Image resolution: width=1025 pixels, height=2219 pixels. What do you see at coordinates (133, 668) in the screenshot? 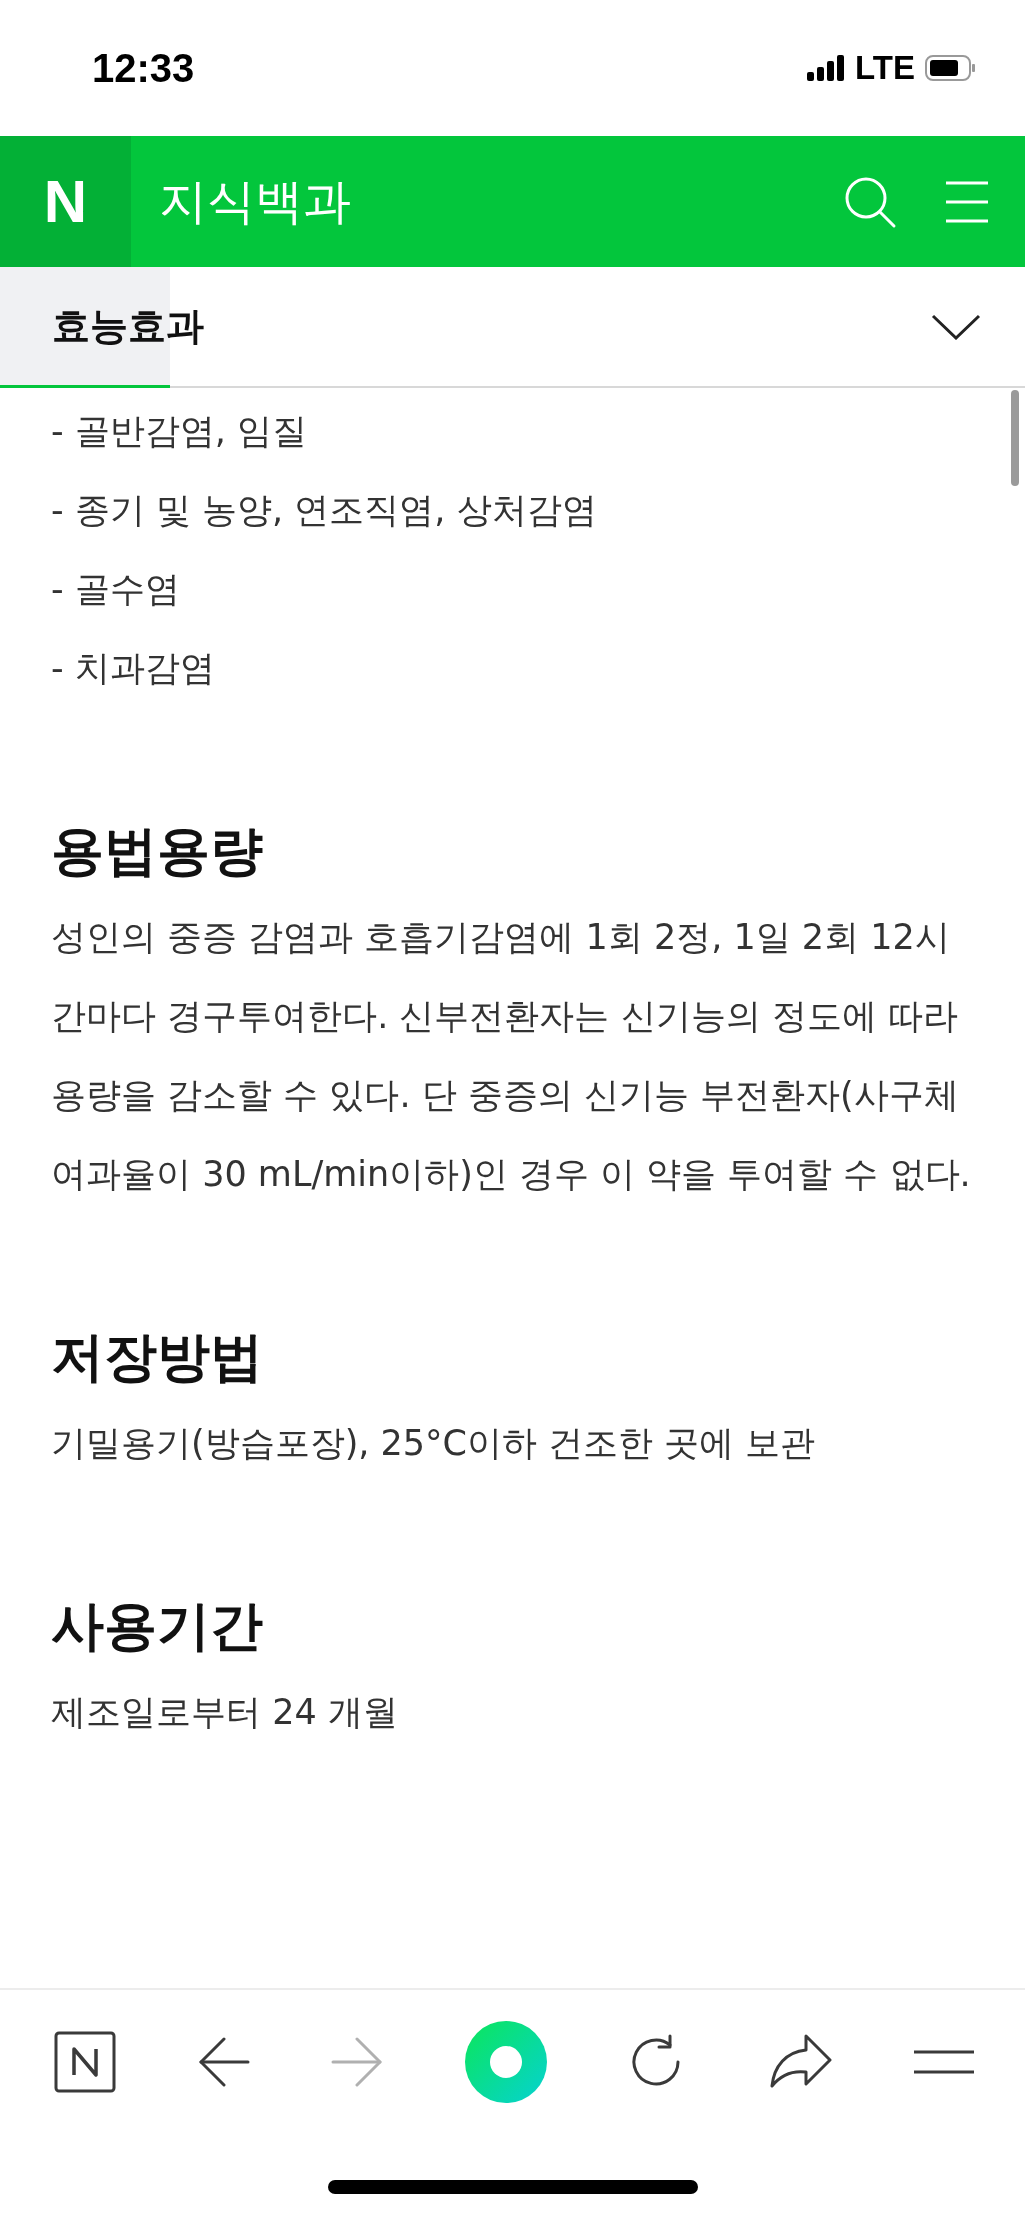
I see `list-item: - 치과감염` at bounding box center [133, 668].